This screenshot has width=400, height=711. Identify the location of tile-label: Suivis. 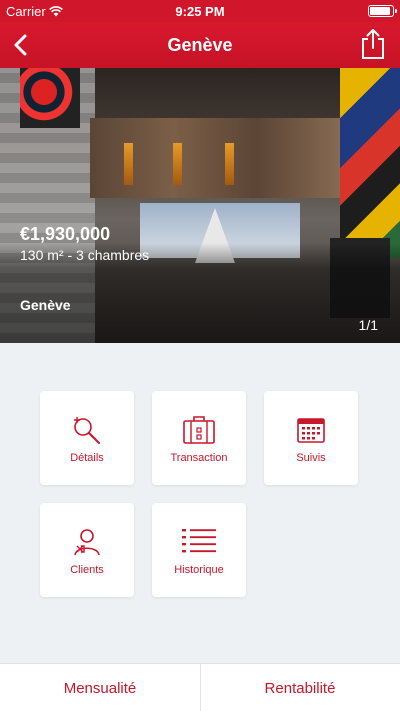
(311, 458).